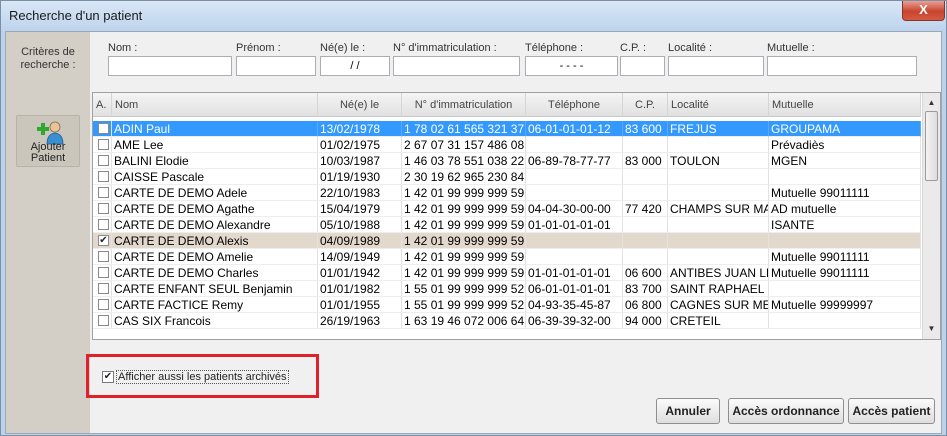 The image size is (947, 436). I want to click on cell-cp, so click(645, 241).